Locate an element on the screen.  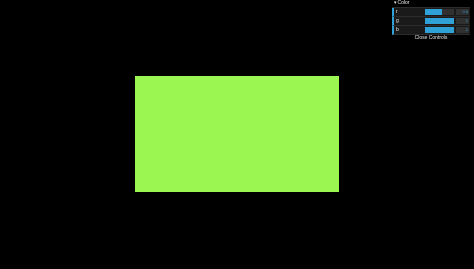
control-label-g: g is located at coordinates (397, 21).